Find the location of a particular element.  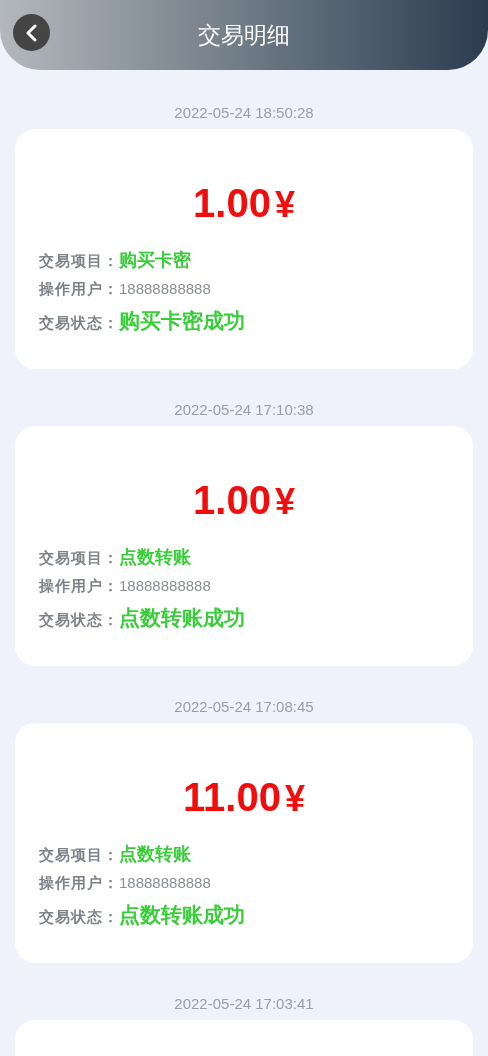

transaction-time: 2022-05-24 18:50:28 is located at coordinates (244, 112).